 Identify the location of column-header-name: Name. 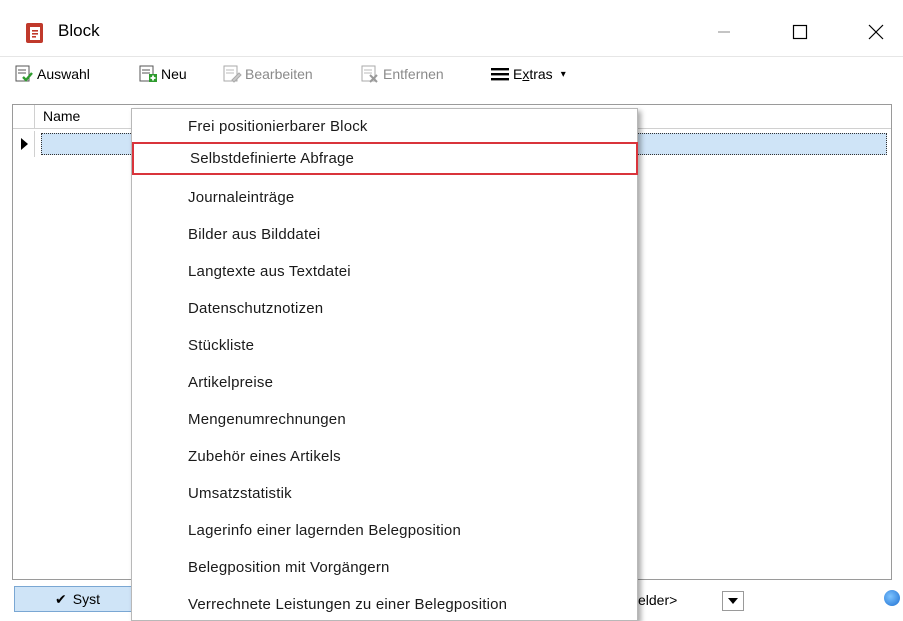
(61, 116).